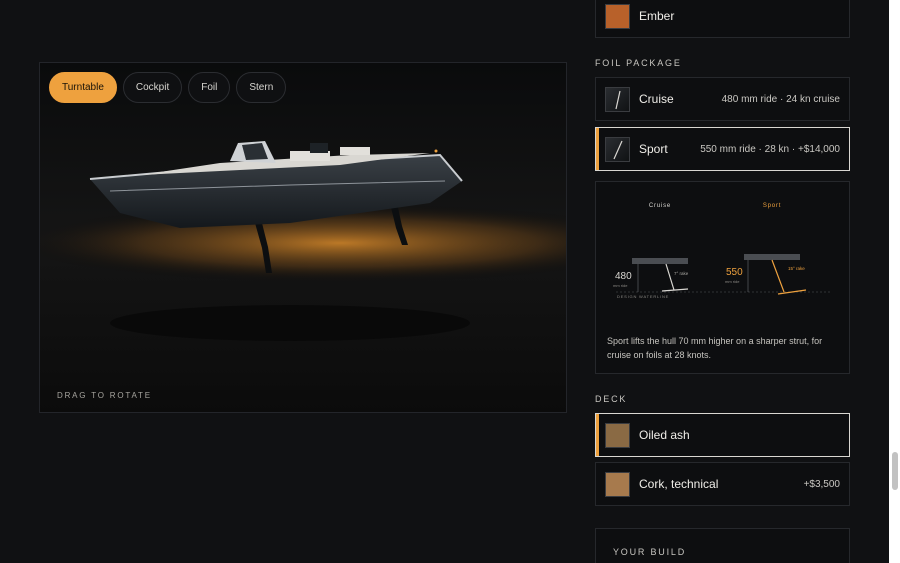 Image resolution: width=900 pixels, height=563 pixels. Describe the element at coordinates (620, 285) in the screenshot. I see `cruise-ride-unit: mm ride` at that location.